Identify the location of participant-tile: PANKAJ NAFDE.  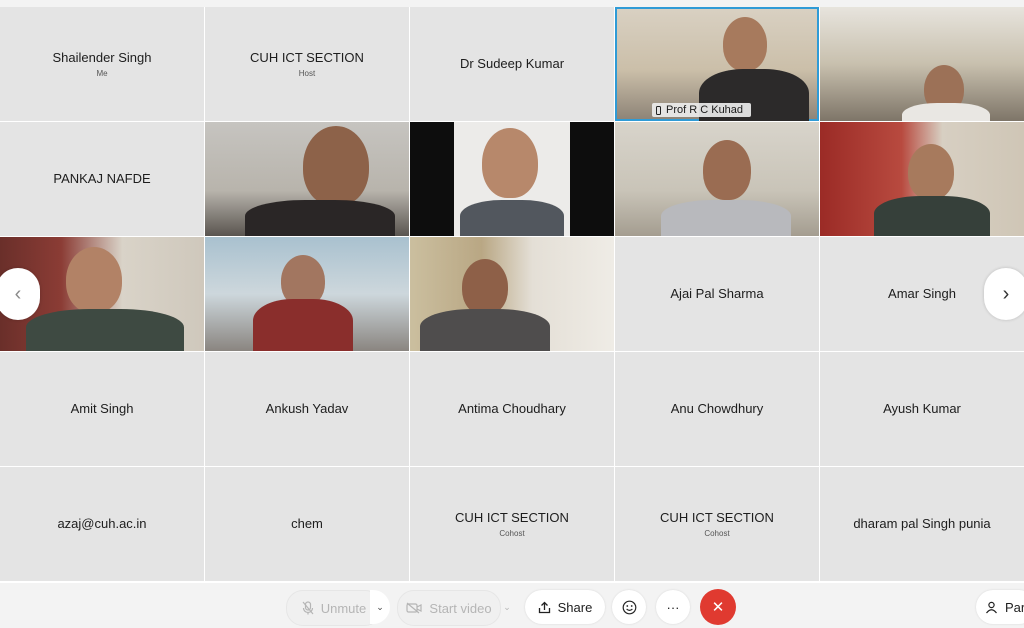
(102, 179).